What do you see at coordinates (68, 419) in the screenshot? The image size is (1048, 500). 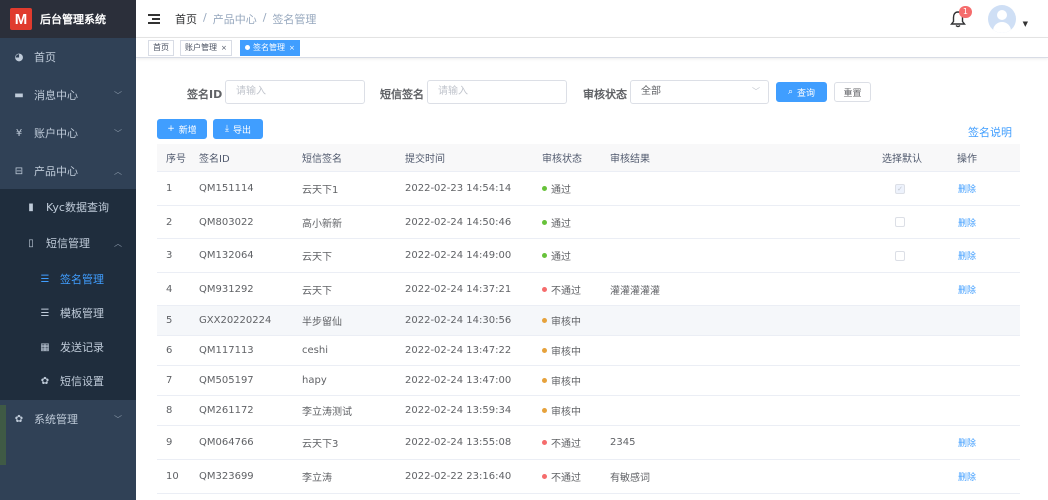 I see `sidebar-item-system: ✿ 系统管理 ﹀` at bounding box center [68, 419].